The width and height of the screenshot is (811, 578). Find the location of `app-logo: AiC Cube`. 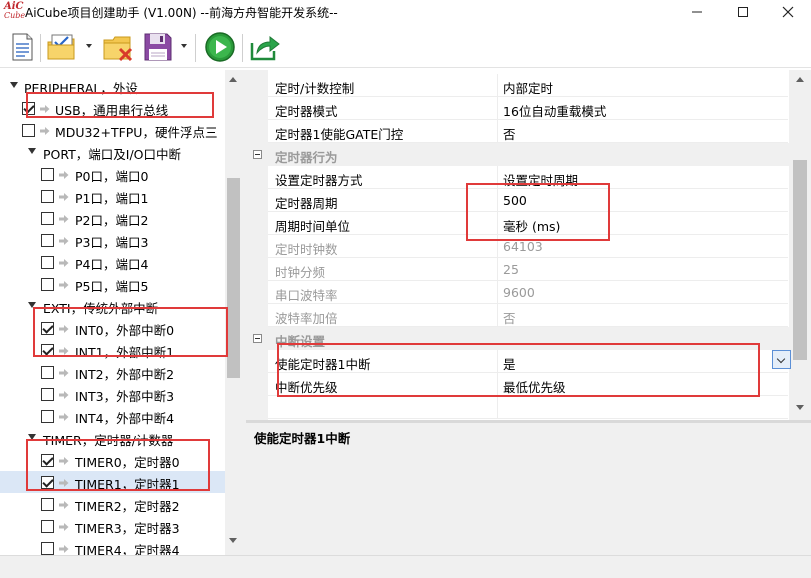

app-logo: AiC Cube is located at coordinates (14, 12).